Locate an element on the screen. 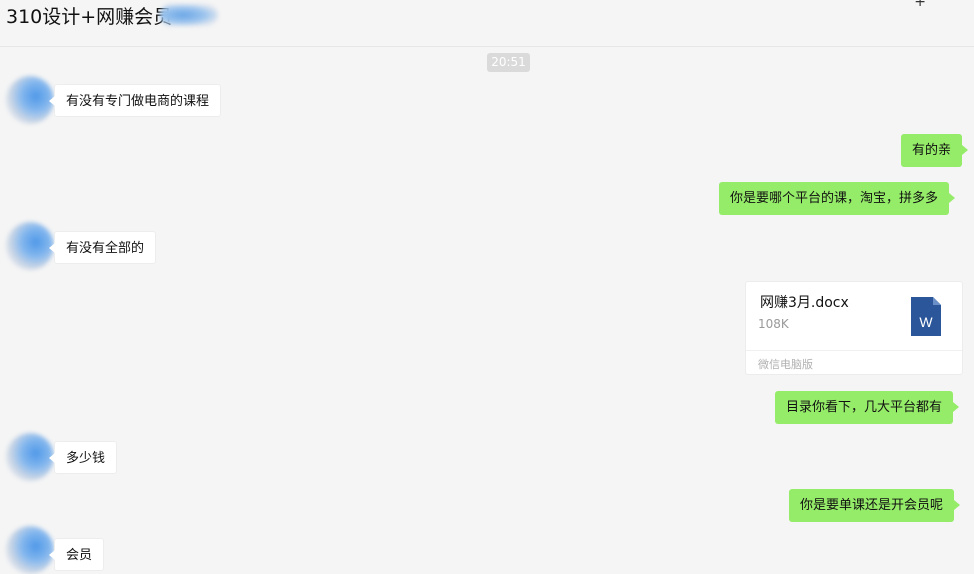  chat-title: 310设计+网赚会员 is located at coordinates (89, 17).